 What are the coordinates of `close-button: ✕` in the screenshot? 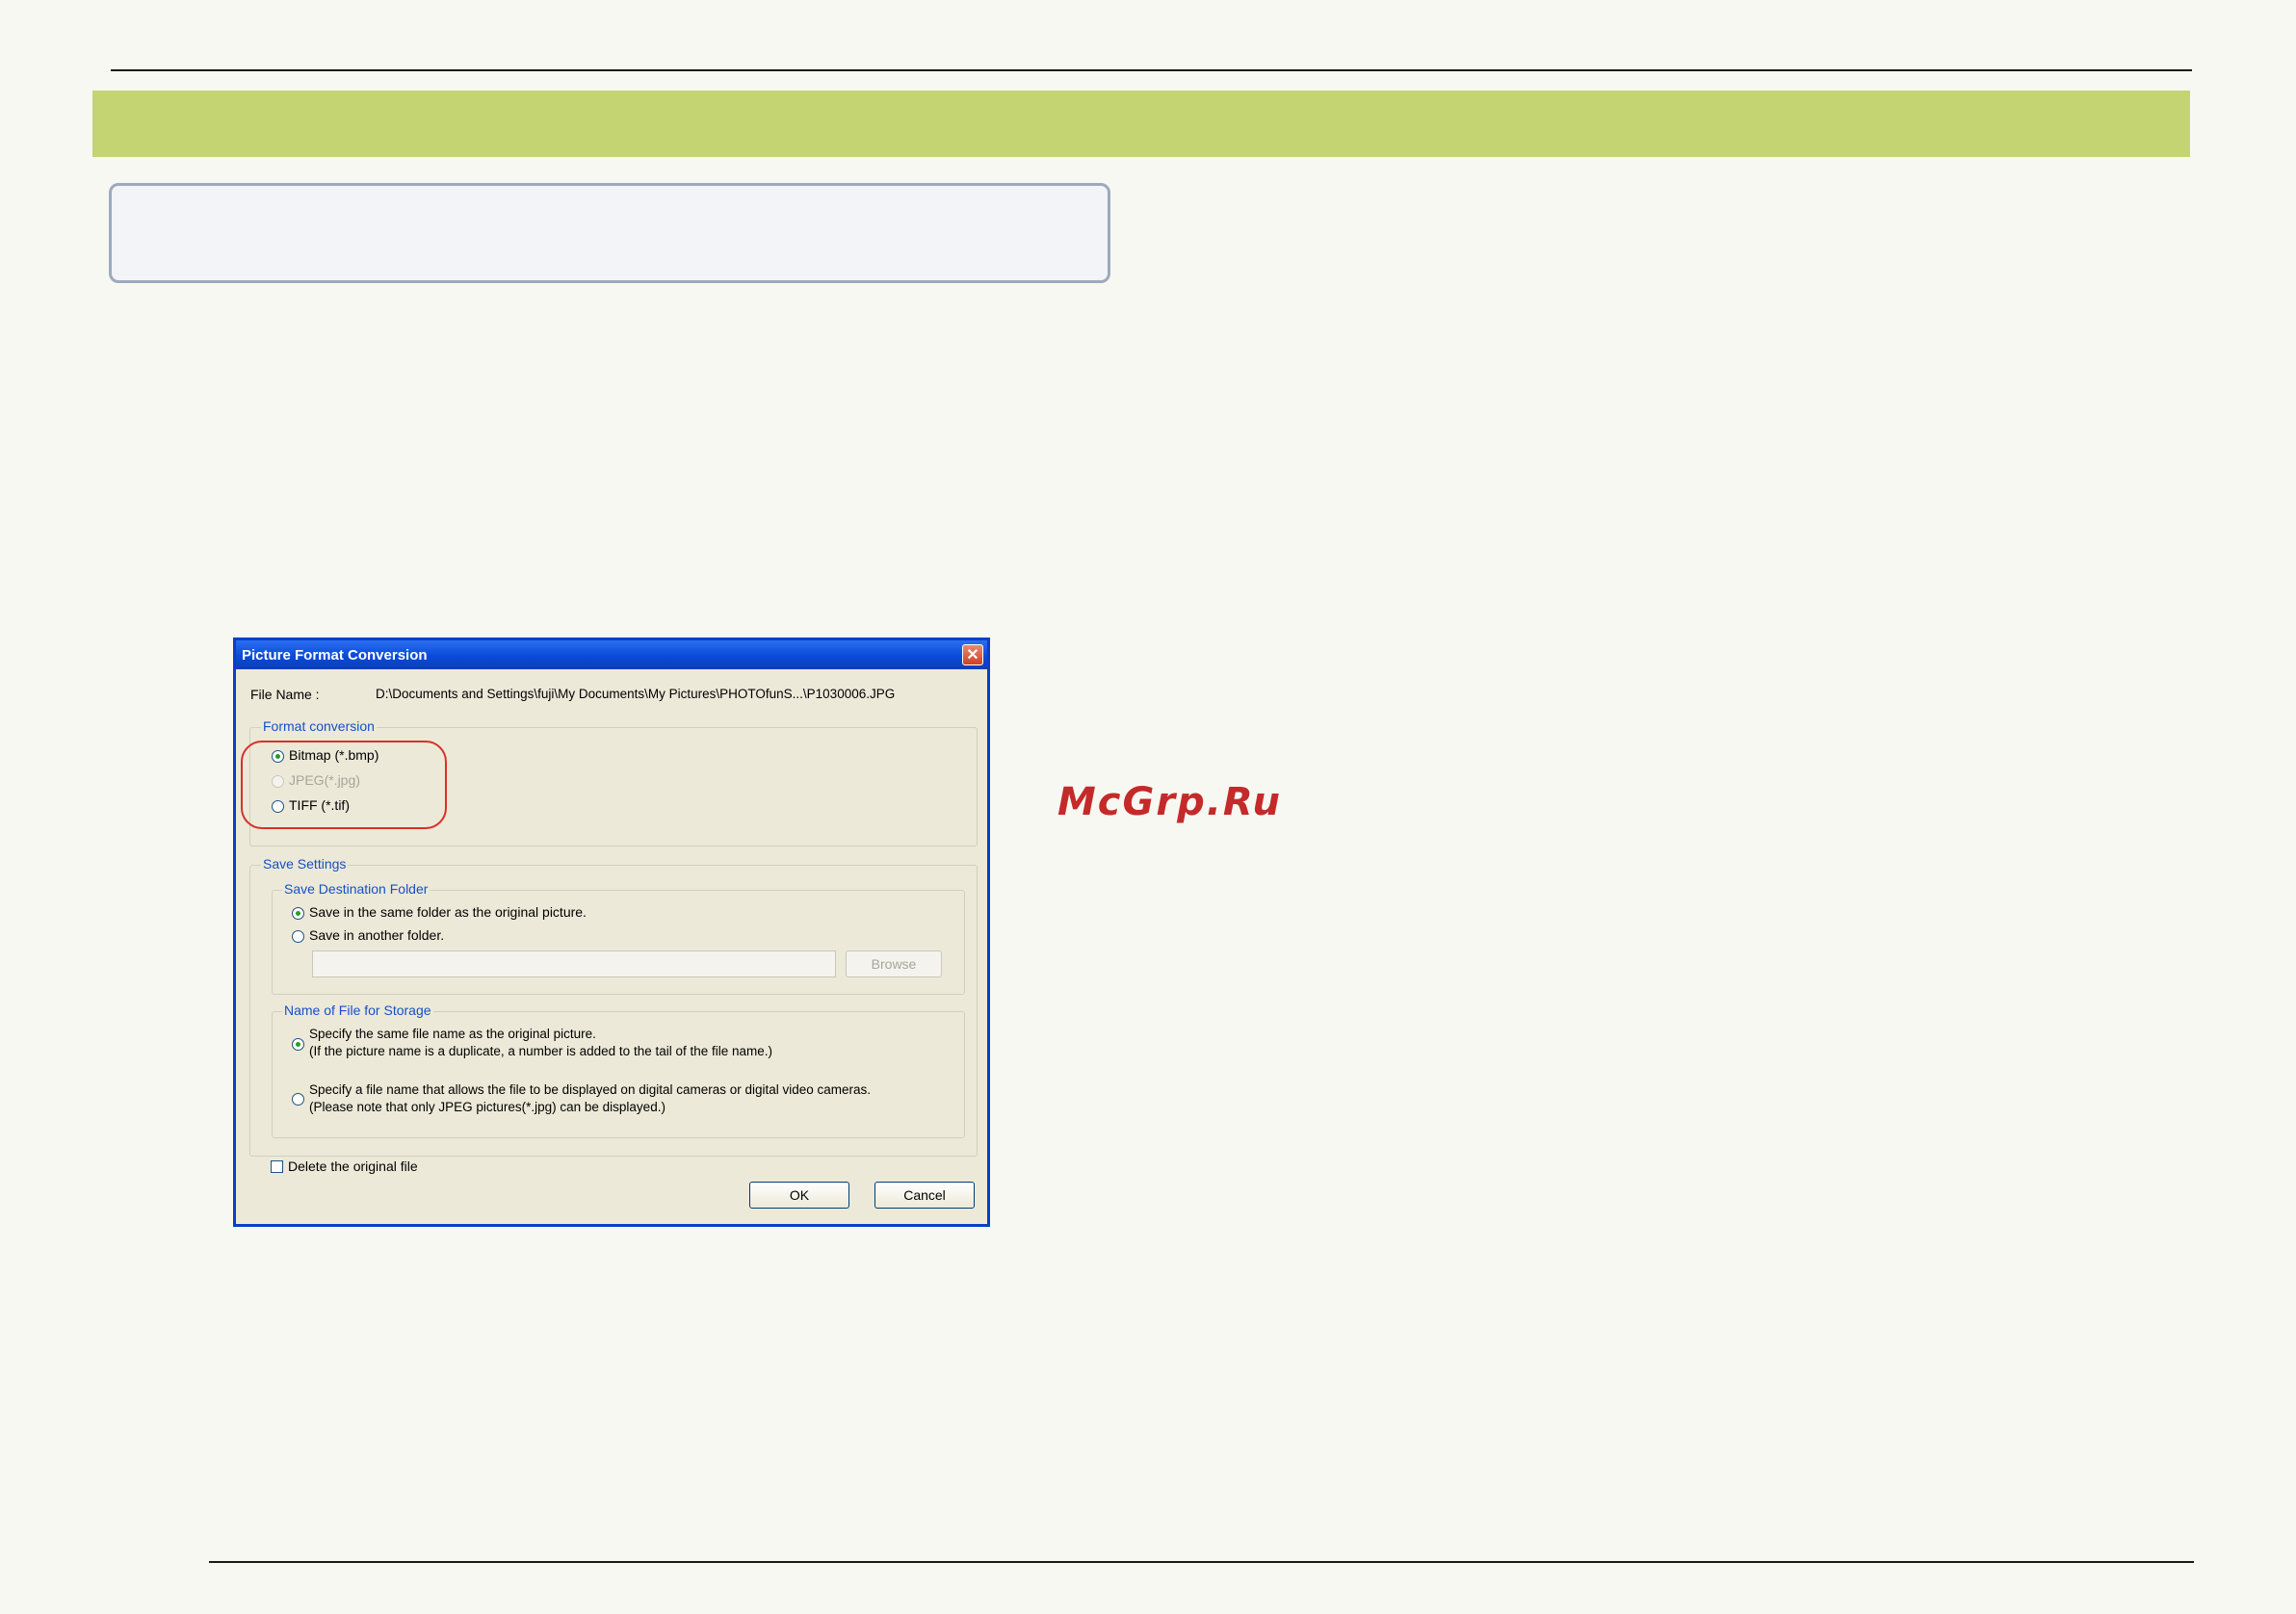 It's located at (972, 654).